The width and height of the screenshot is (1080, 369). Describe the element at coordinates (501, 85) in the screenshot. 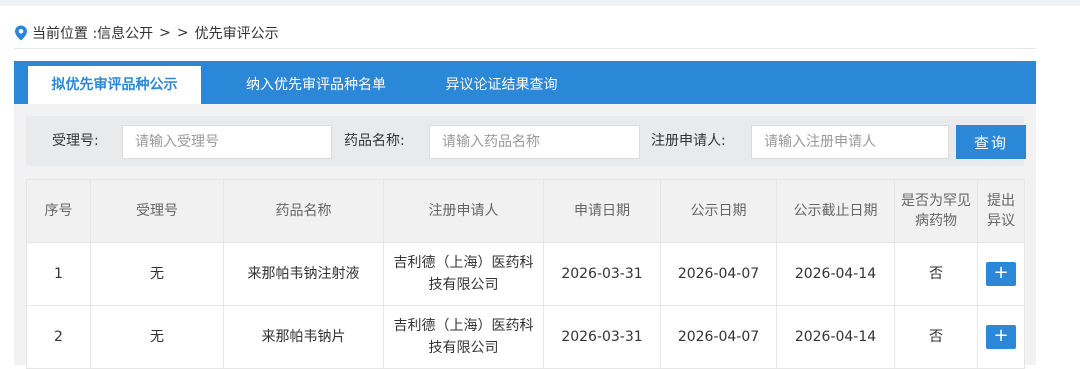

I see `tab-objection-result-query: 异议论证结果查询` at that location.